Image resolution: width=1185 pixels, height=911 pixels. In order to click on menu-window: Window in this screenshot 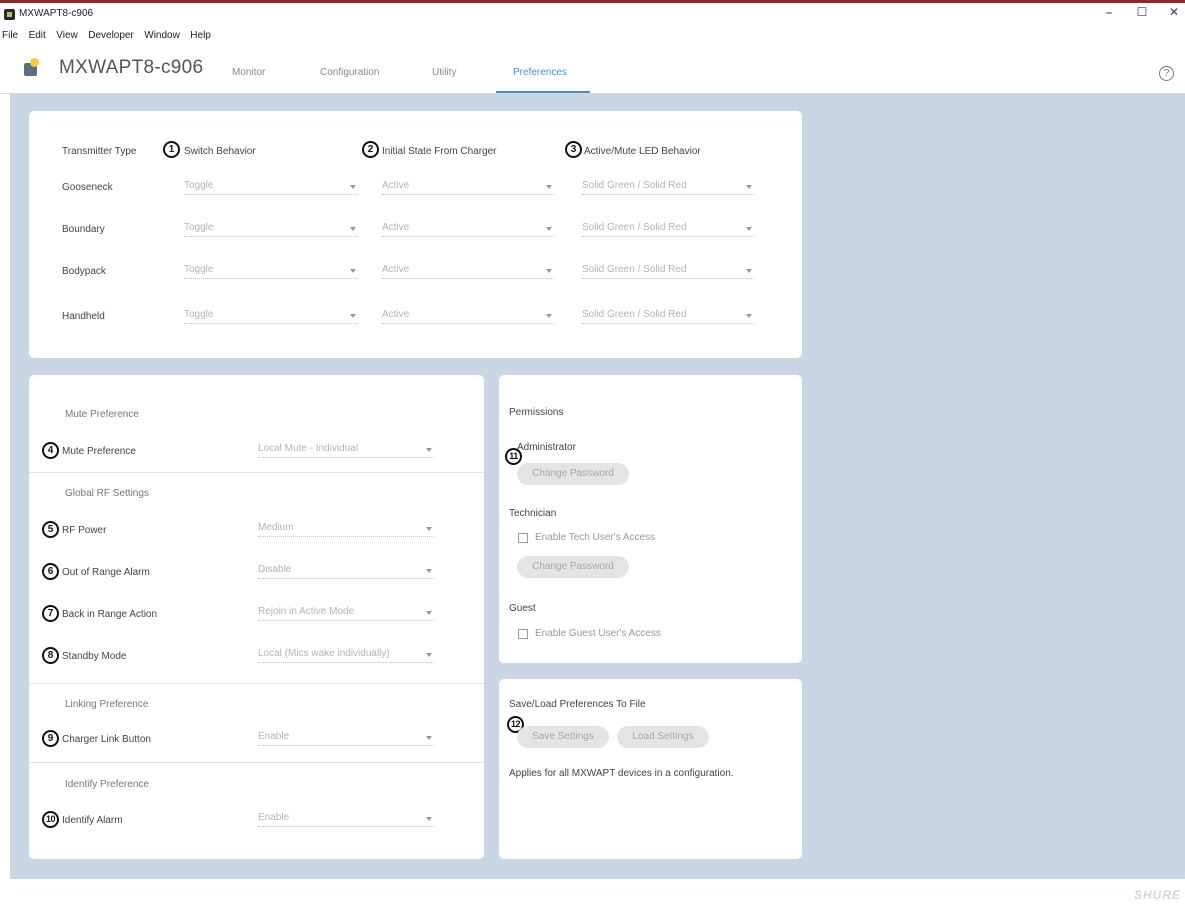, I will do `click(162, 35)`.